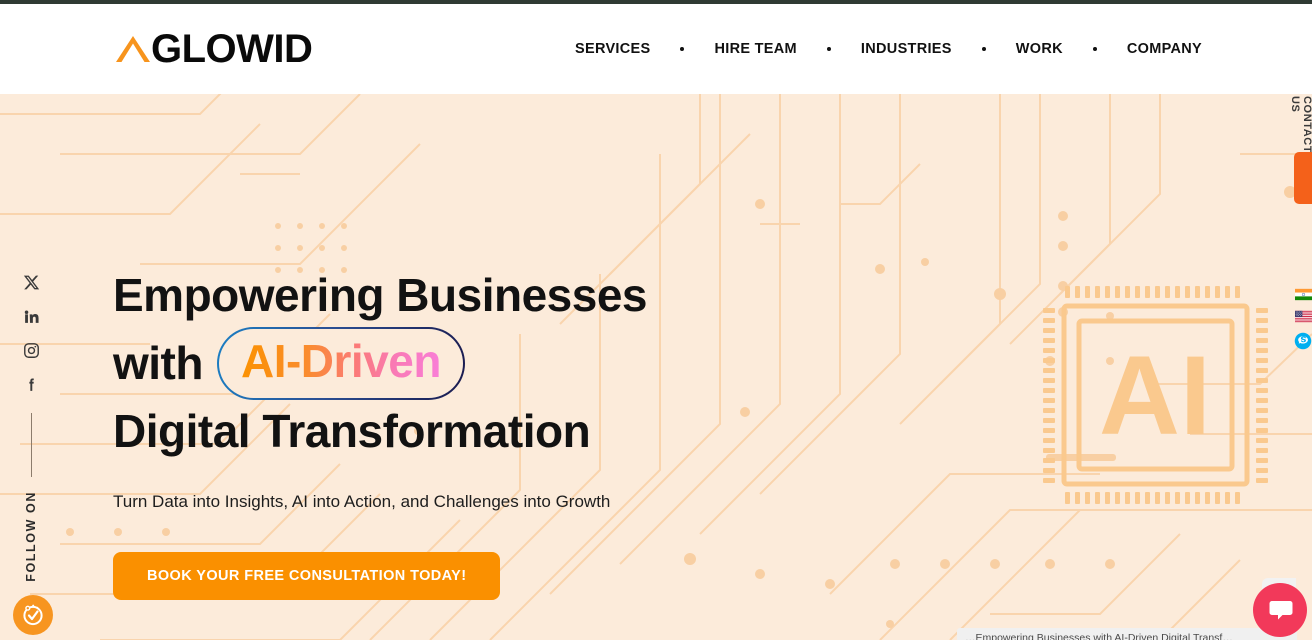  Describe the element at coordinates (232, 49) in the screenshot. I see `logo-text: GLOWID` at that location.